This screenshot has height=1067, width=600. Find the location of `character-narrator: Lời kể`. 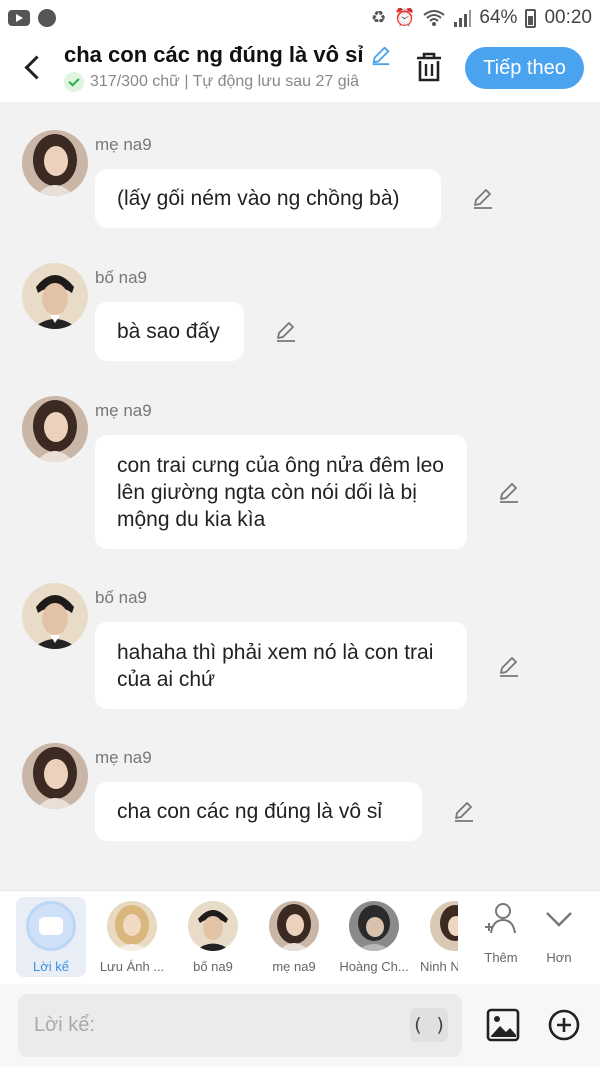

character-narrator: Lời kể is located at coordinates (51, 937).